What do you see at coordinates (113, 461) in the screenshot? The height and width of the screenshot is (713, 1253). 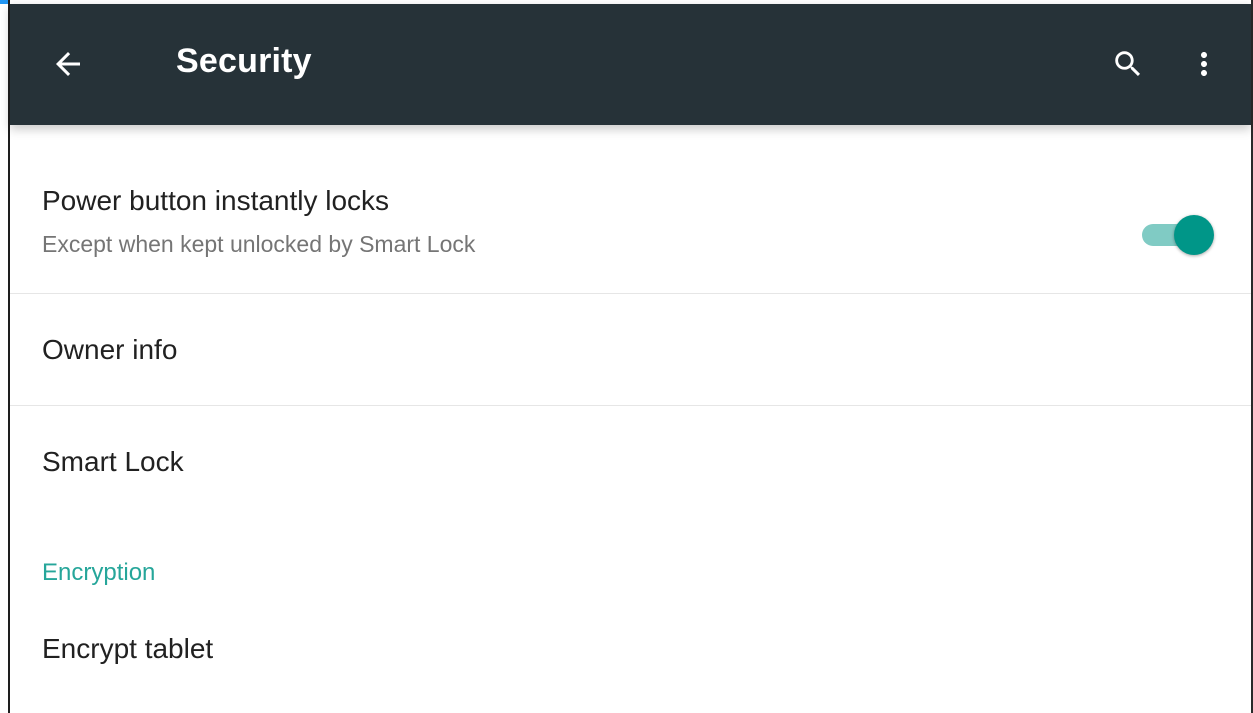 I see `setting-title: Smart Lock` at bounding box center [113, 461].